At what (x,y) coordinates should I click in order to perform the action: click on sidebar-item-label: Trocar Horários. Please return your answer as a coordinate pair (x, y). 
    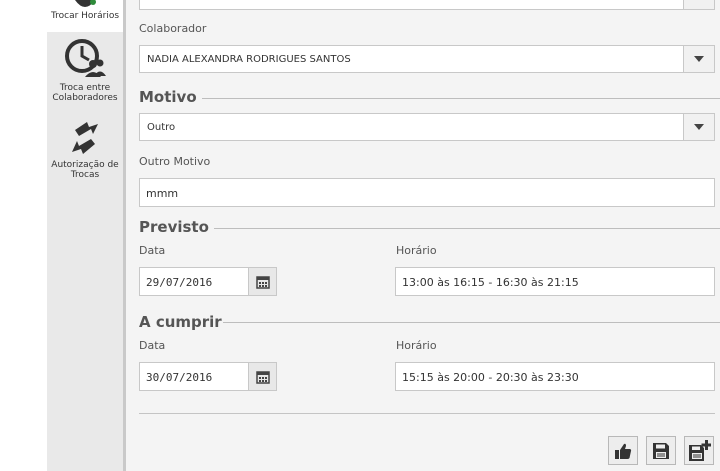
    Looking at the image, I should click on (85, 16).